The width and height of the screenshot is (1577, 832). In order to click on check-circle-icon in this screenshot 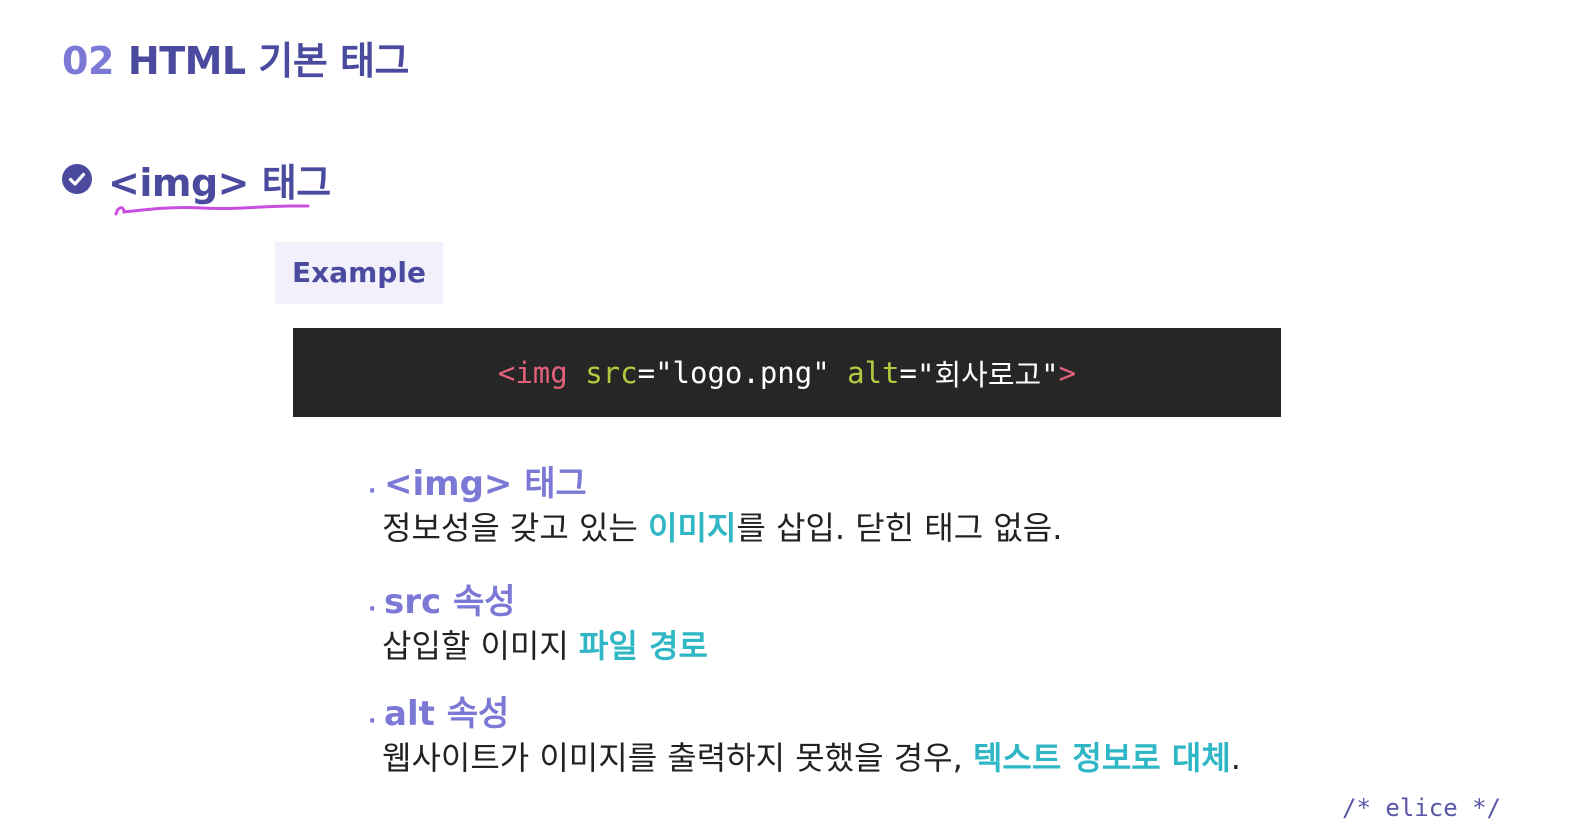, I will do `click(77, 179)`.